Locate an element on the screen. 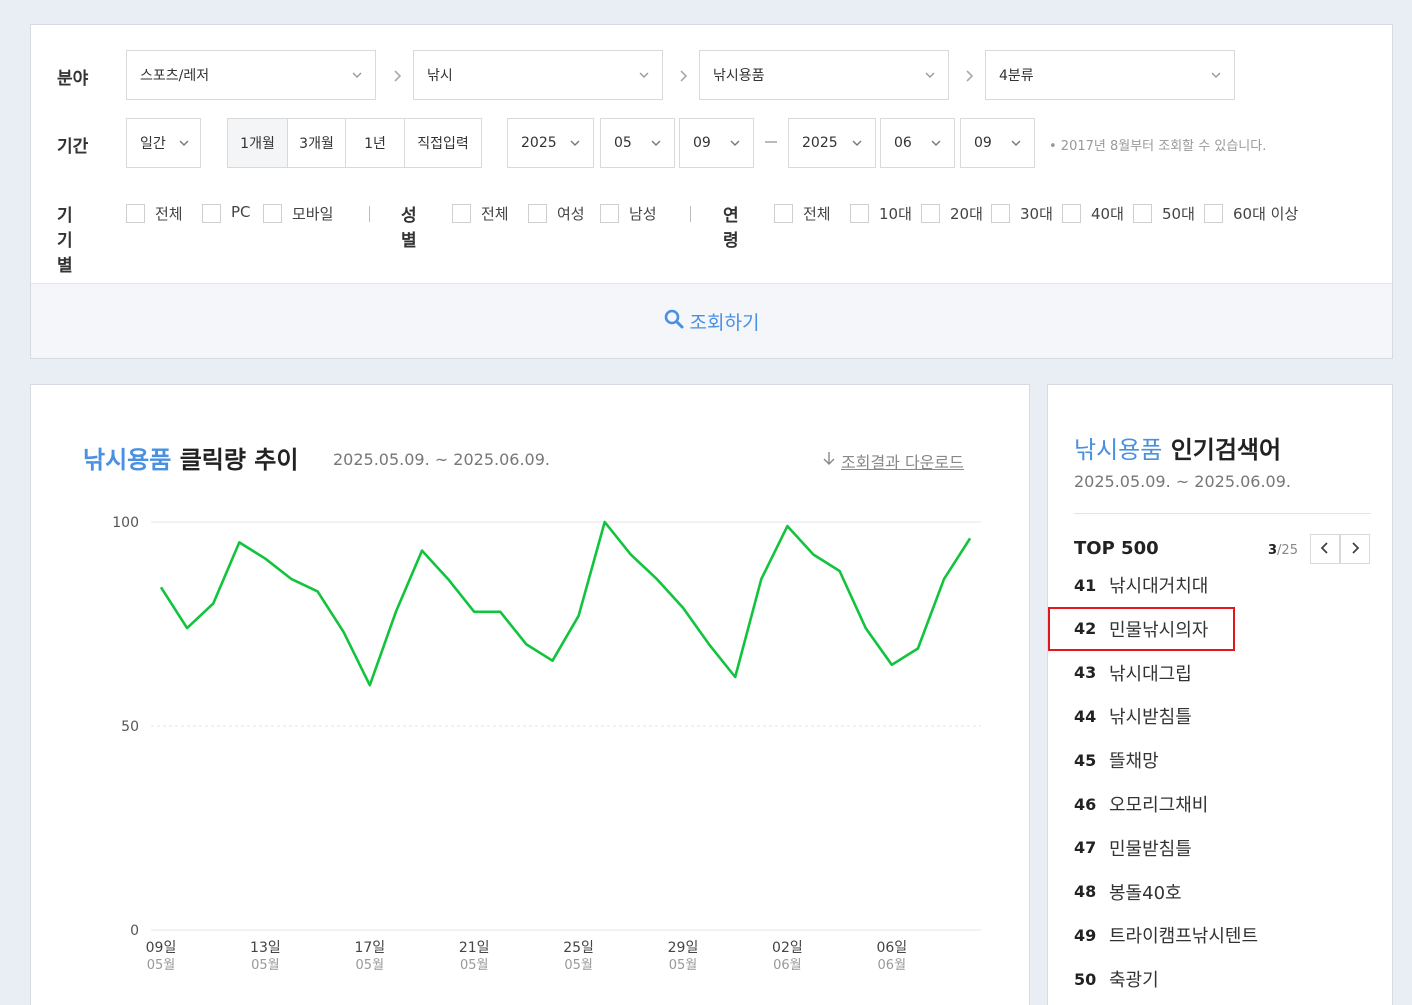 The image size is (1412, 1005). click-trend-line is located at coordinates (565, 603).